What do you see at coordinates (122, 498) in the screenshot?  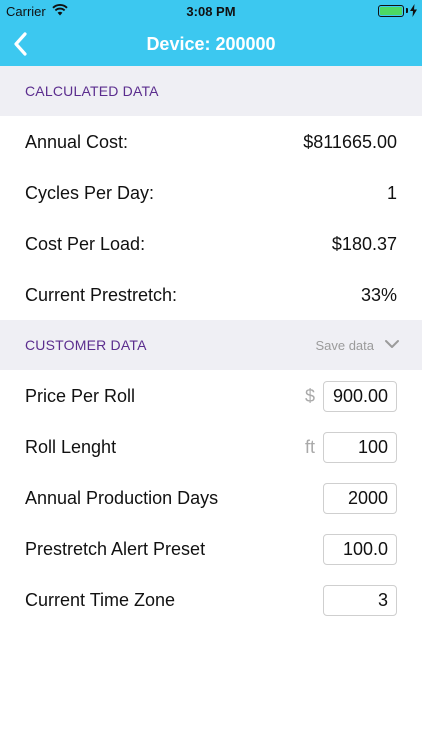 I see `row-label: Annual Production Days` at bounding box center [122, 498].